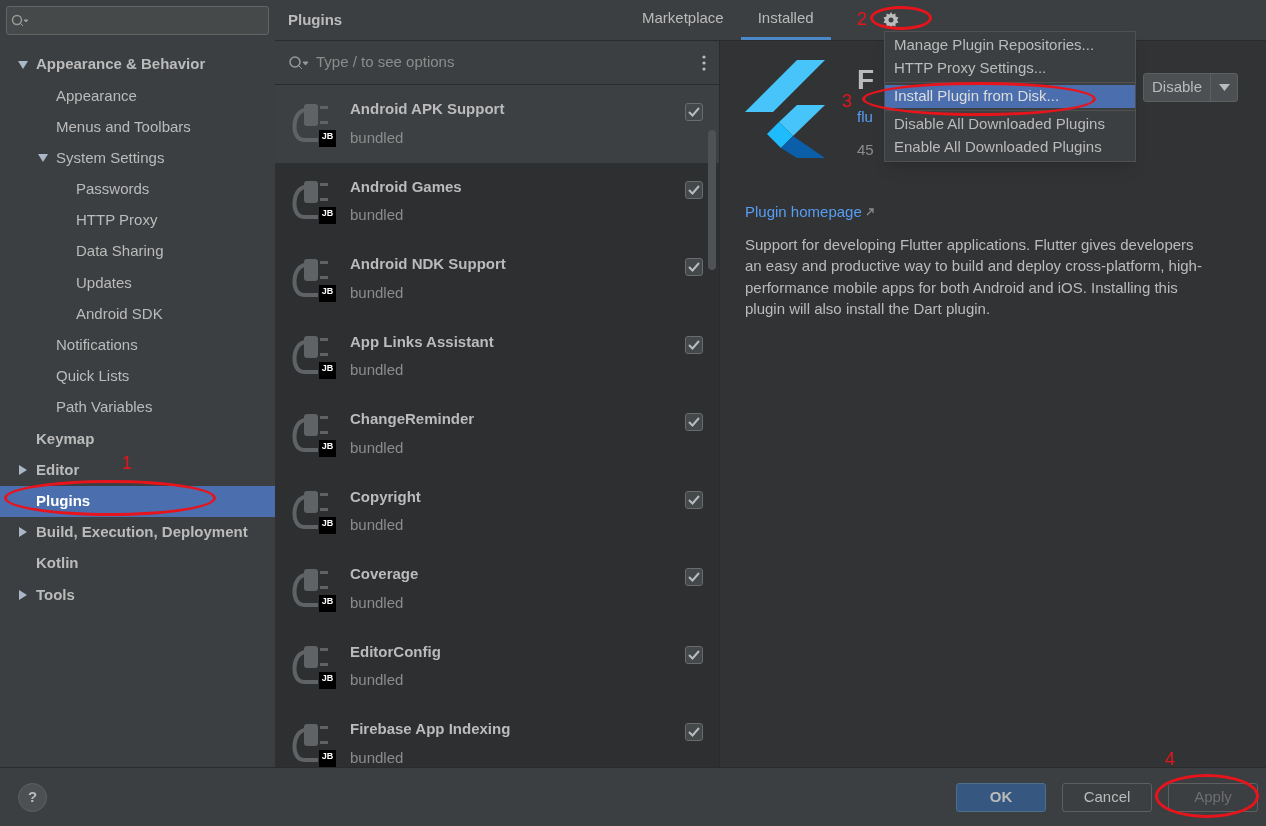  What do you see at coordinates (110, 158) in the screenshot?
I see `sidebar-item: System Settings` at bounding box center [110, 158].